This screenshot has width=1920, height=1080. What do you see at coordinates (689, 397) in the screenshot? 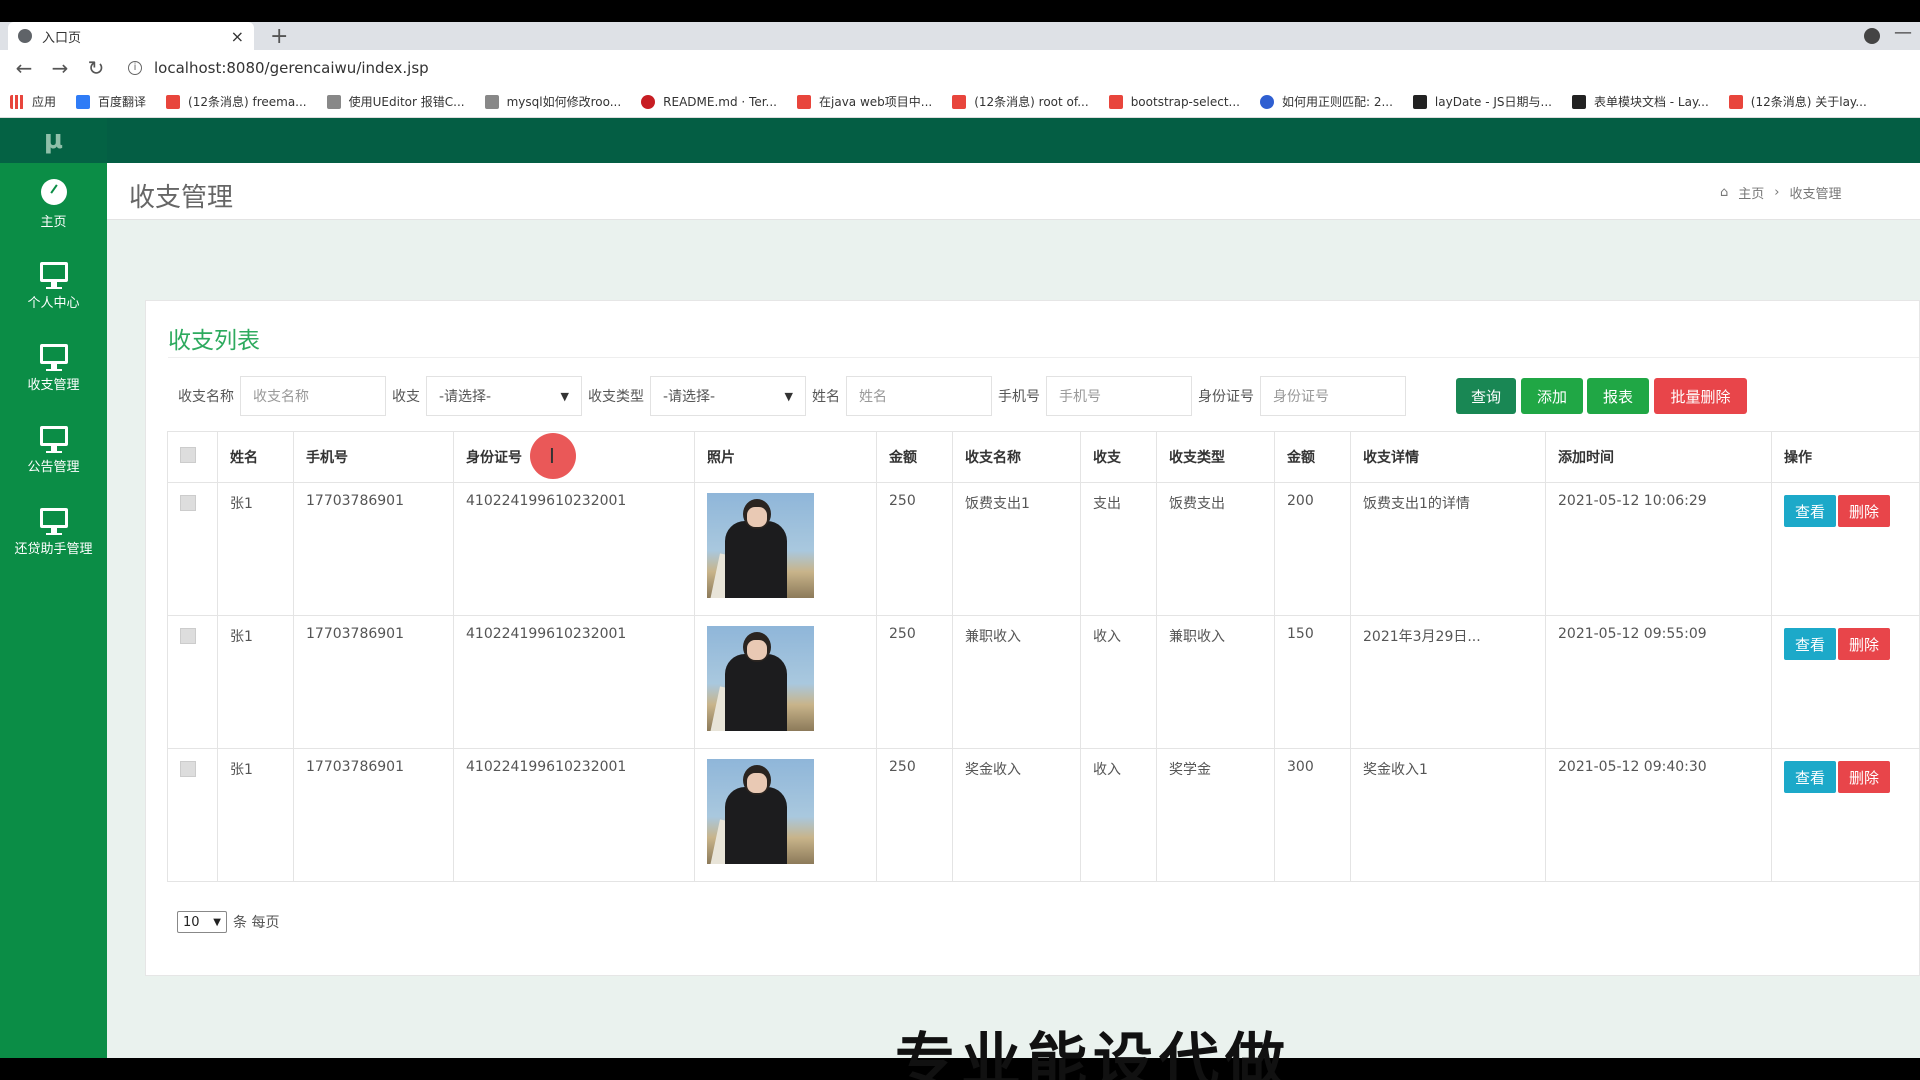
I see `category-select-value: -请选择-` at bounding box center [689, 397].